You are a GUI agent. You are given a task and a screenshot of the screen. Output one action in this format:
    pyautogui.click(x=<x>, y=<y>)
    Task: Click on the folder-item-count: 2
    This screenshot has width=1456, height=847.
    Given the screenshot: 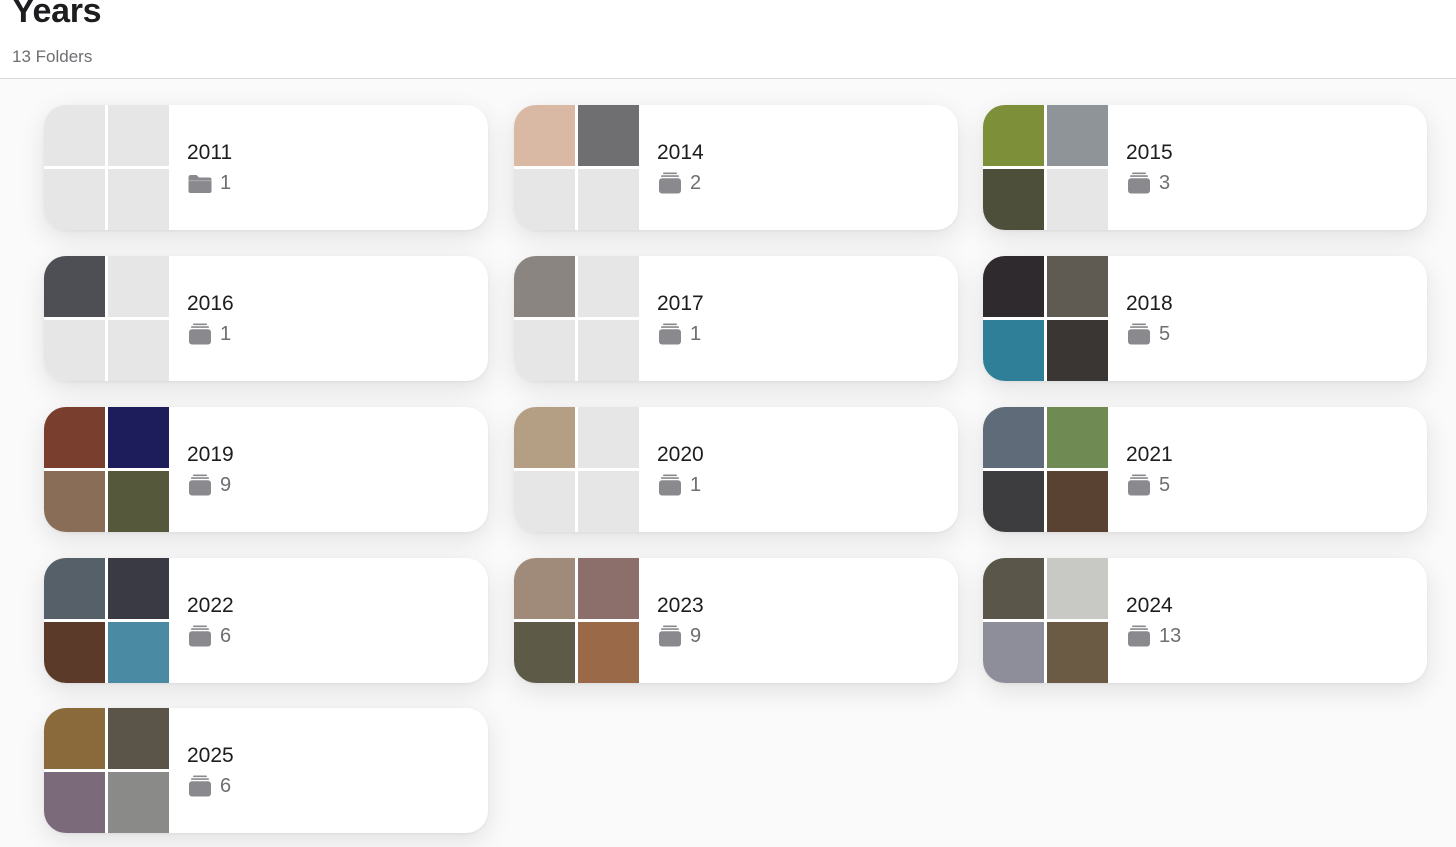 What is the action you would take?
    pyautogui.click(x=679, y=183)
    